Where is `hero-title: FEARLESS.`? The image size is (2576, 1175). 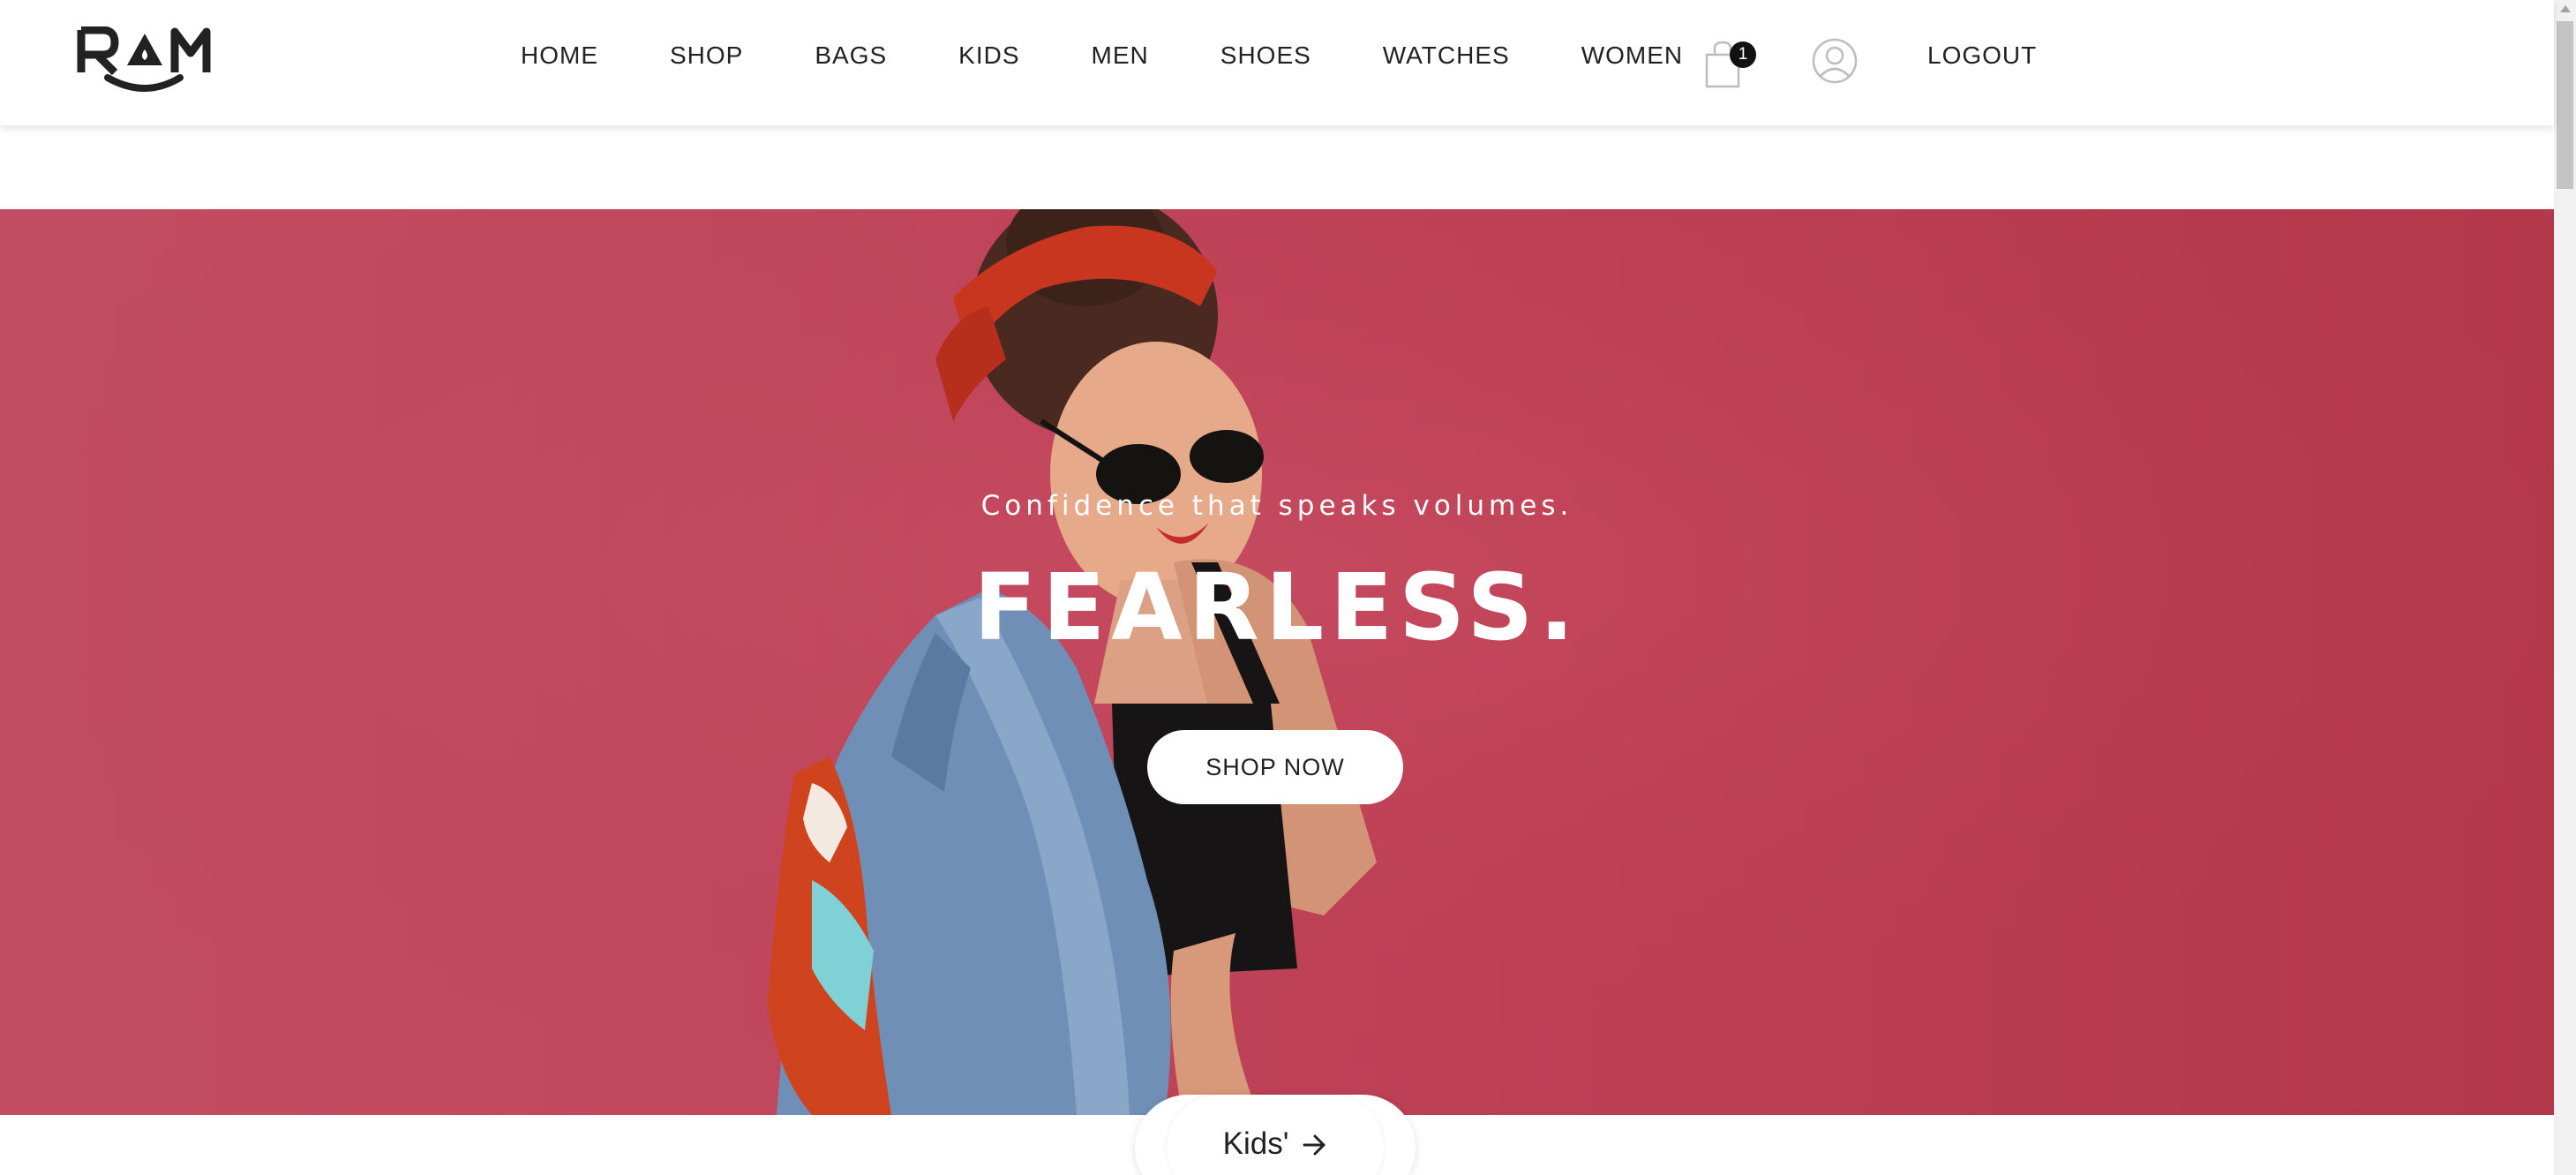
hero-title: FEARLESS. is located at coordinates (1277, 607).